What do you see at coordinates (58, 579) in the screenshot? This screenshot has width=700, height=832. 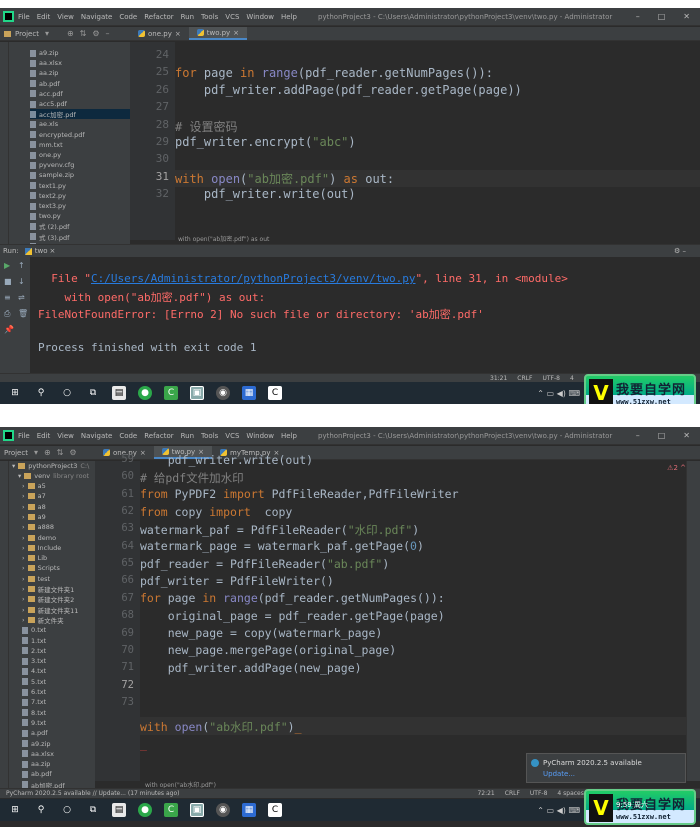 I see `tree-item: › test` at bounding box center [58, 579].